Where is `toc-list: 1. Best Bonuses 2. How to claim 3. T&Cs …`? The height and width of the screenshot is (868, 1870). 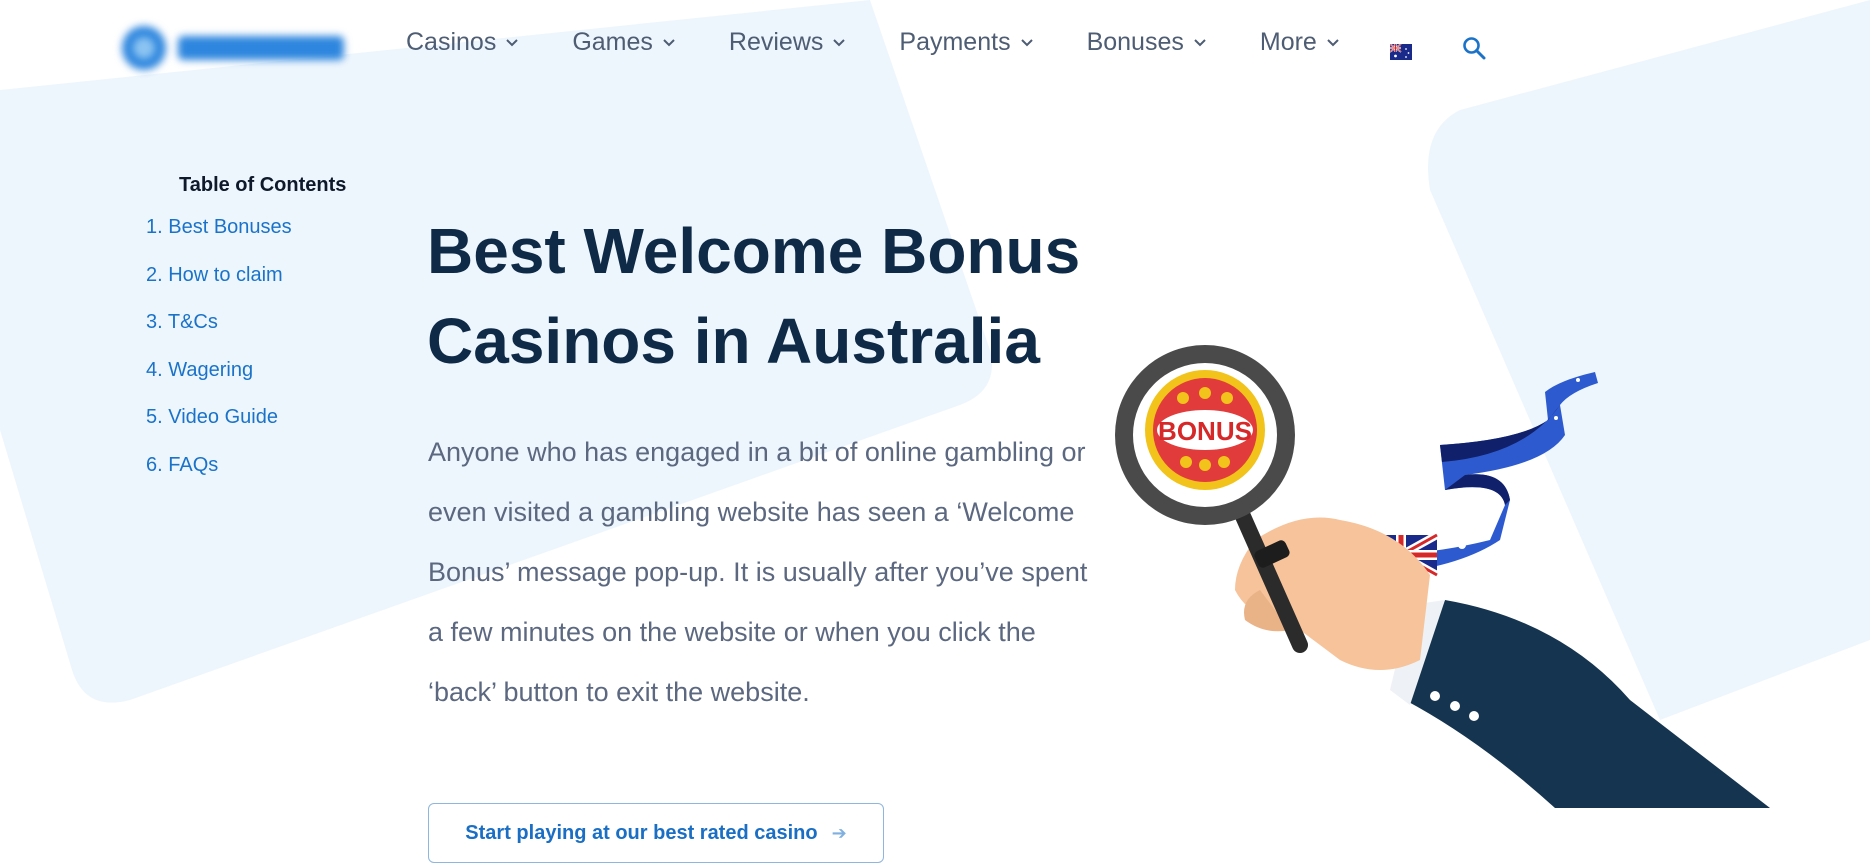
toc-list: 1. Best Bonuses 2. How to claim 3. T&Cs … is located at coordinates (246, 354).